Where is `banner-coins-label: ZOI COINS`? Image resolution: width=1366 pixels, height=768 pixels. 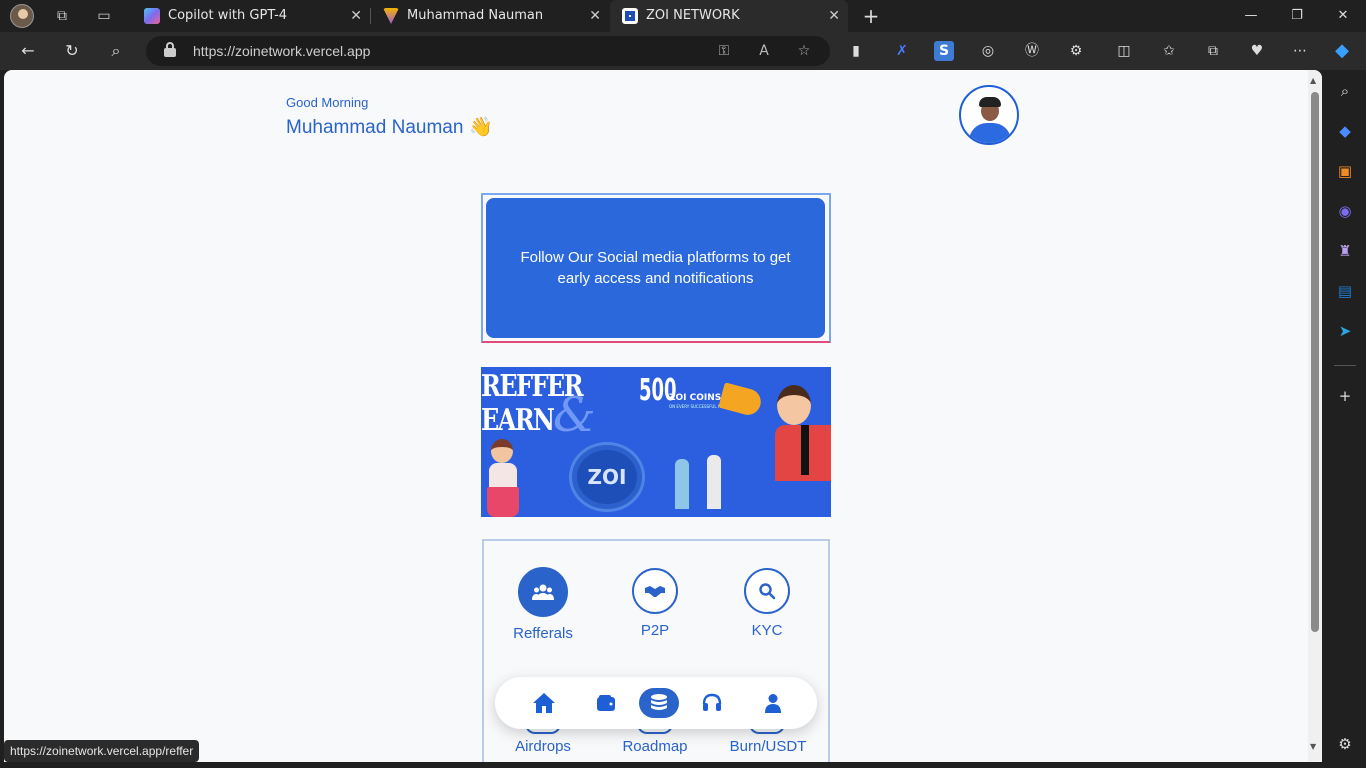
banner-coins-label: ZOI COINS is located at coordinates (695, 398).